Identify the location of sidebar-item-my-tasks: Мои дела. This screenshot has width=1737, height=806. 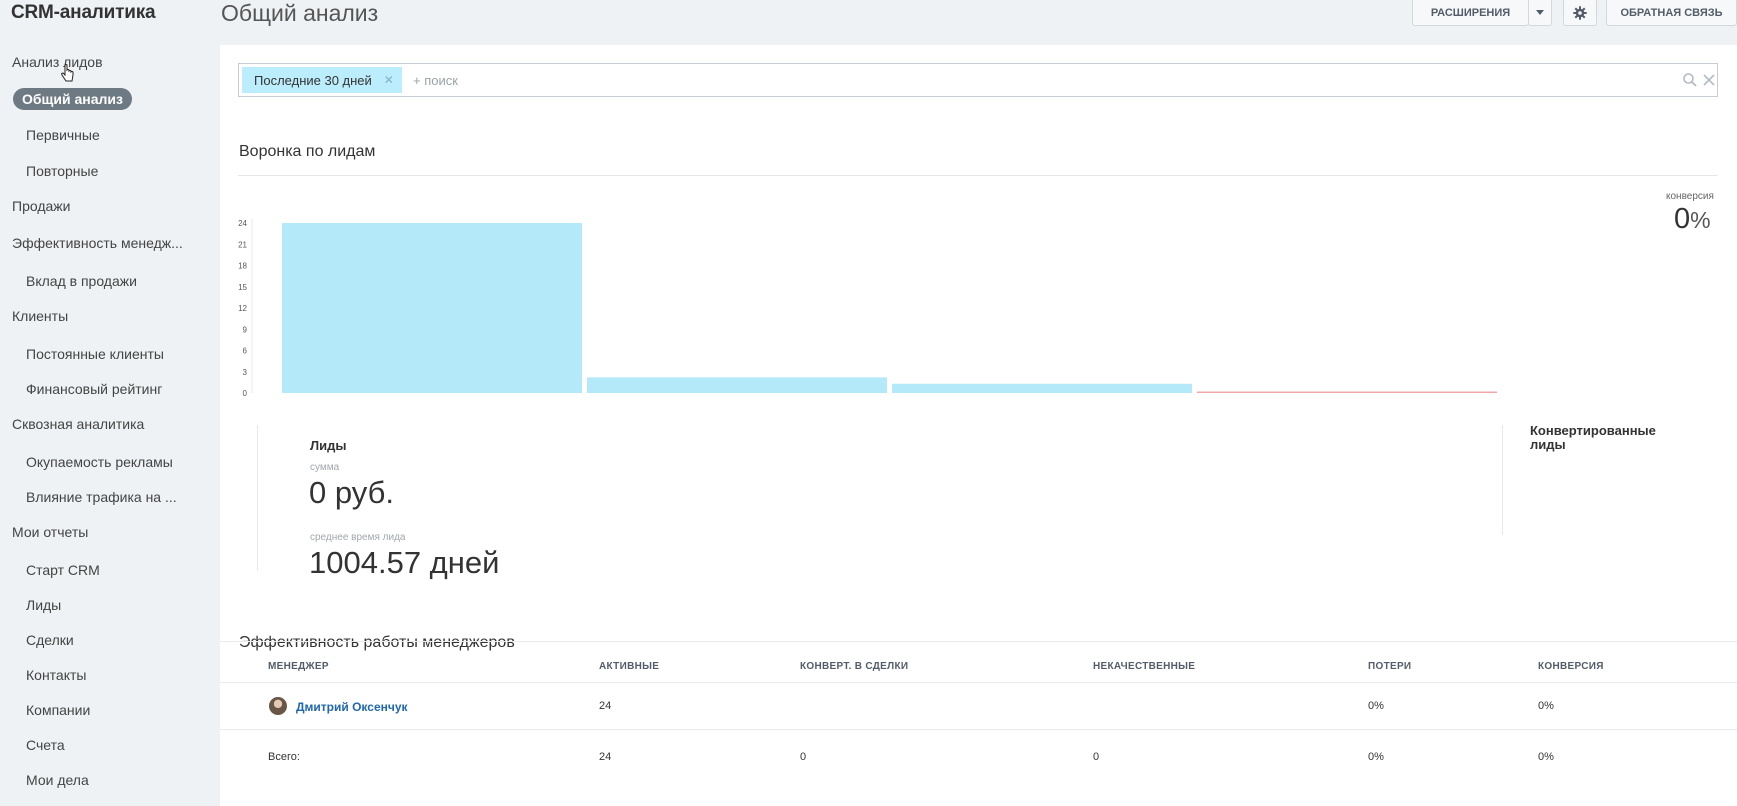
(57, 780).